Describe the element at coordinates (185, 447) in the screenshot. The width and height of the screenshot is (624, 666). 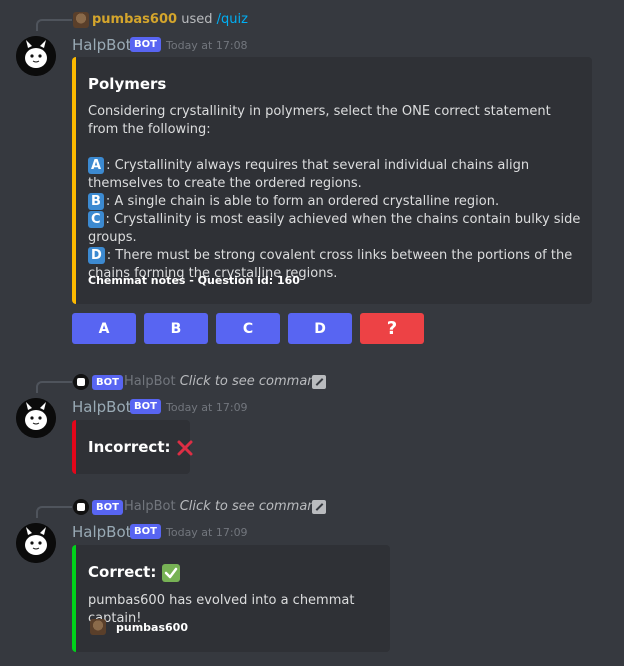
I see `cross-icon` at that location.